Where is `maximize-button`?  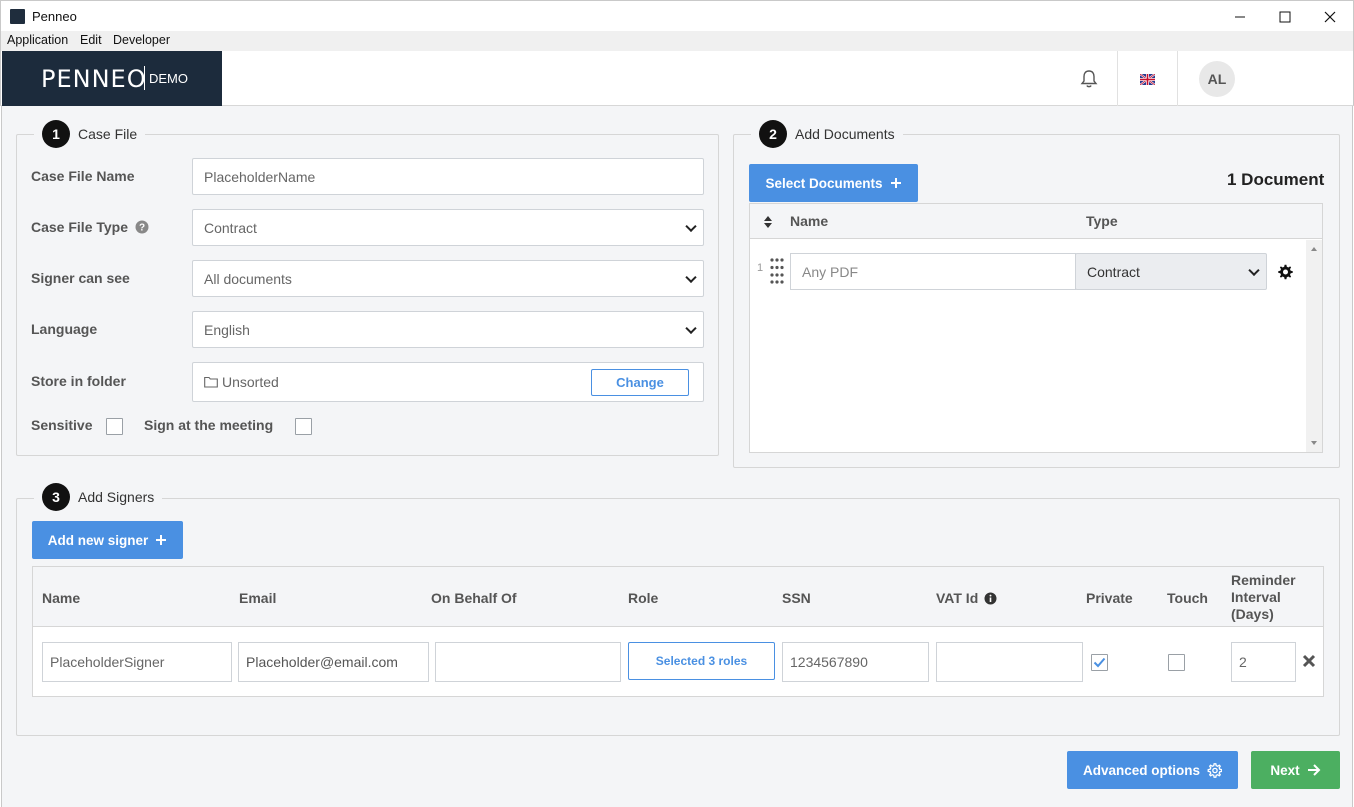
maximize-button is located at coordinates (1285, 16).